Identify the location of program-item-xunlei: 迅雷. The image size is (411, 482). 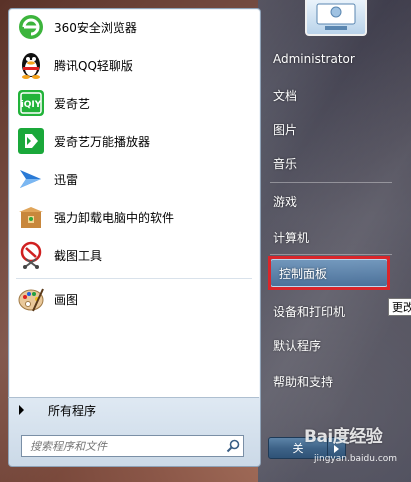
(132, 179).